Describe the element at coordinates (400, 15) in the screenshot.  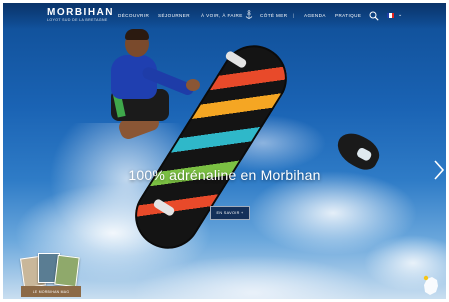
I see `chevron-down-icon: ⌄` at that location.